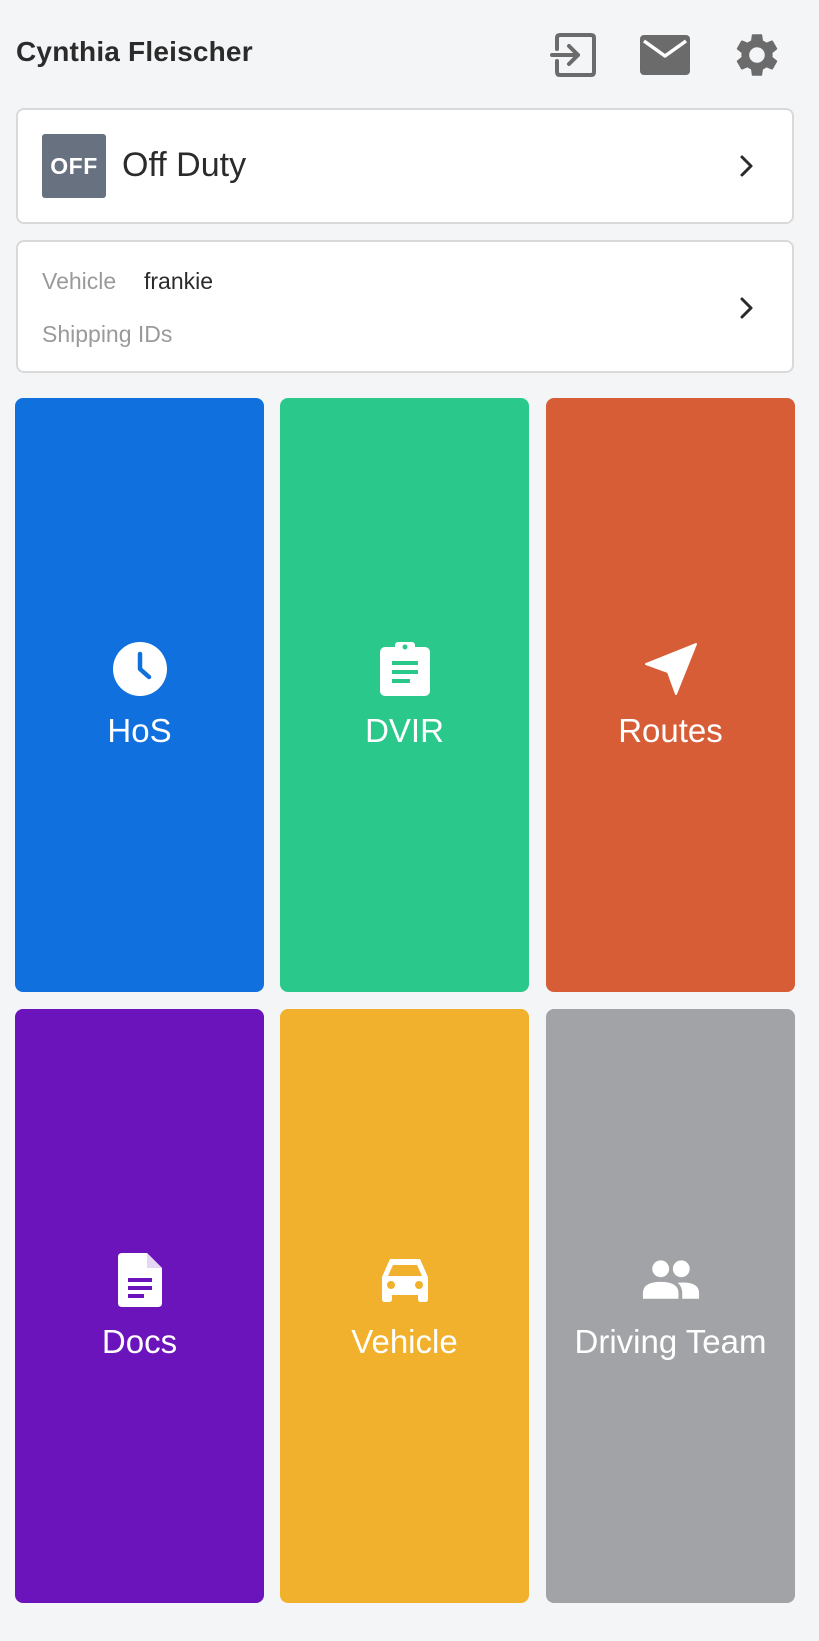  I want to click on vehicle-info-card: Vehicle frankie Shipping IDs, so click(405, 306).